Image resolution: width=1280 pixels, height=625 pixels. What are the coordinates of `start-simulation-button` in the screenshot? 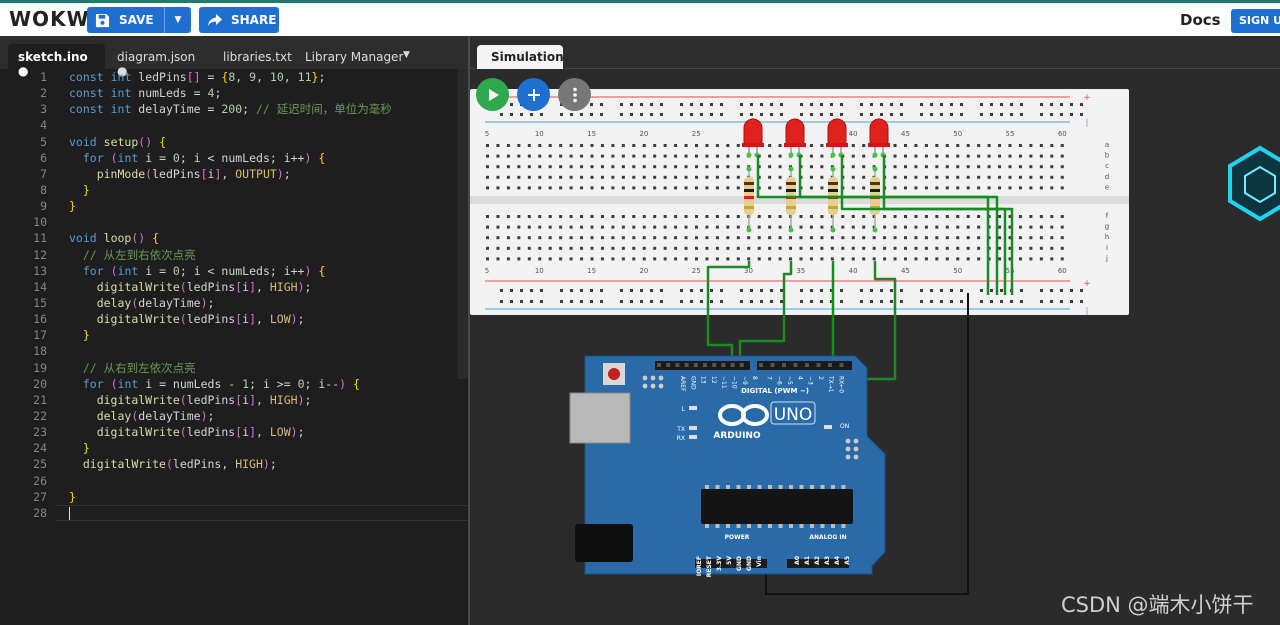 It's located at (492, 94).